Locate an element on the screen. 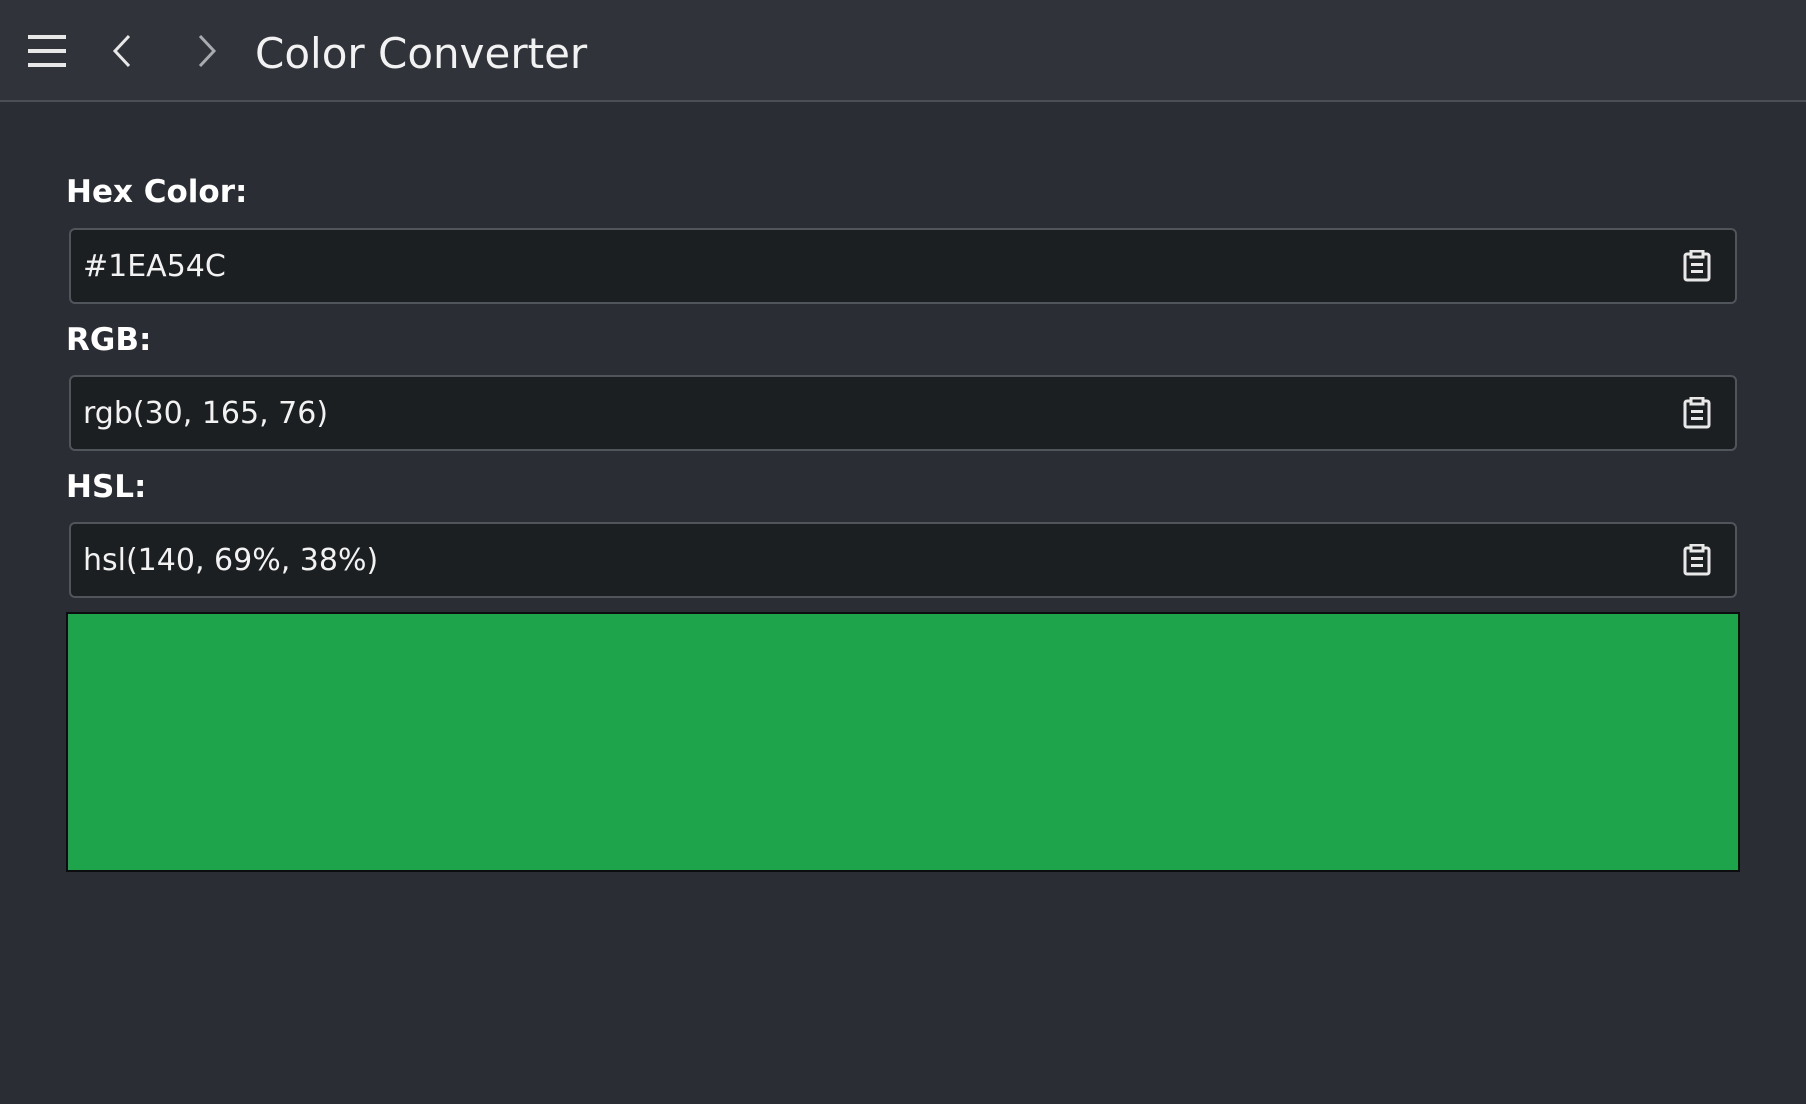 The height and width of the screenshot is (1104, 1806). copy-hex-button is located at coordinates (1697, 266).